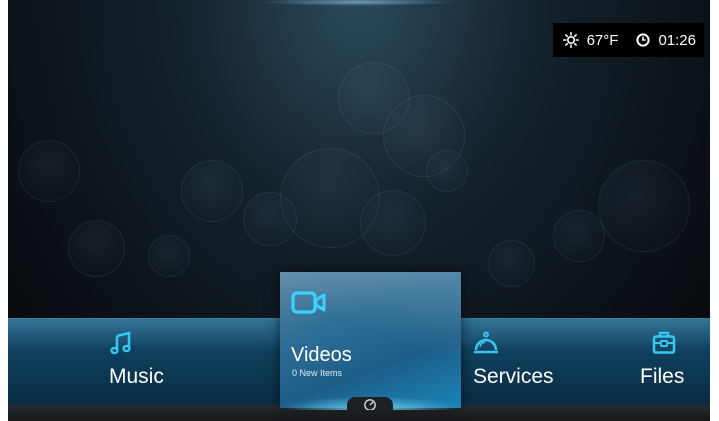  What do you see at coordinates (513, 376) in the screenshot?
I see `menu-item-label: Services` at bounding box center [513, 376].